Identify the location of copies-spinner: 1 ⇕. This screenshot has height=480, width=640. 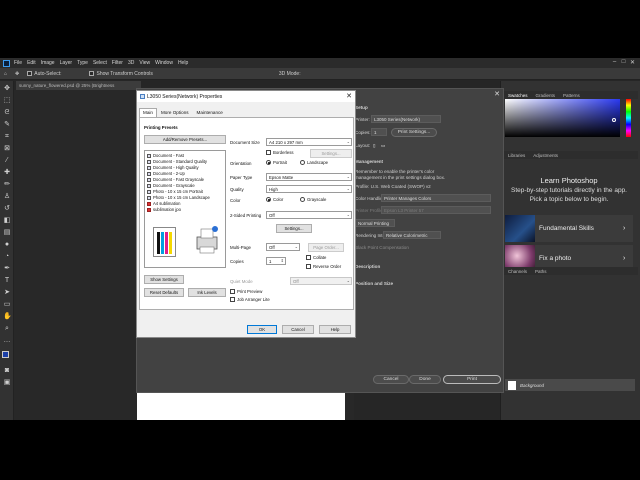
(276, 261).